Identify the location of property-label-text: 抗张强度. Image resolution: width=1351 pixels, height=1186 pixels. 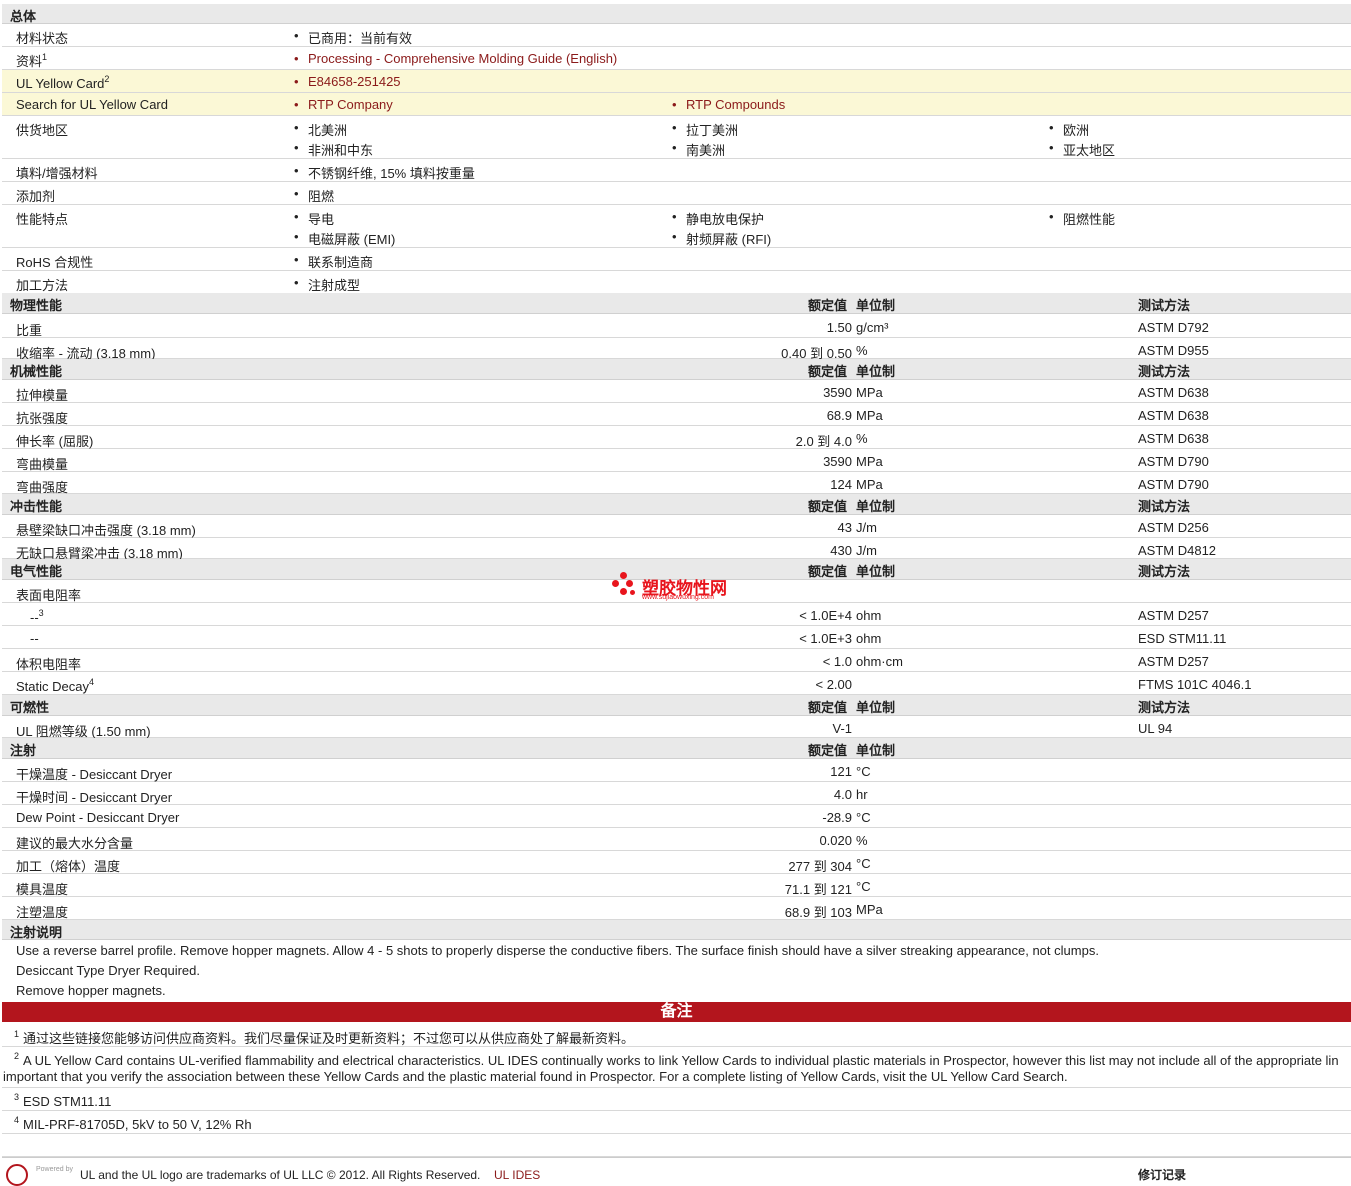
(42, 418).